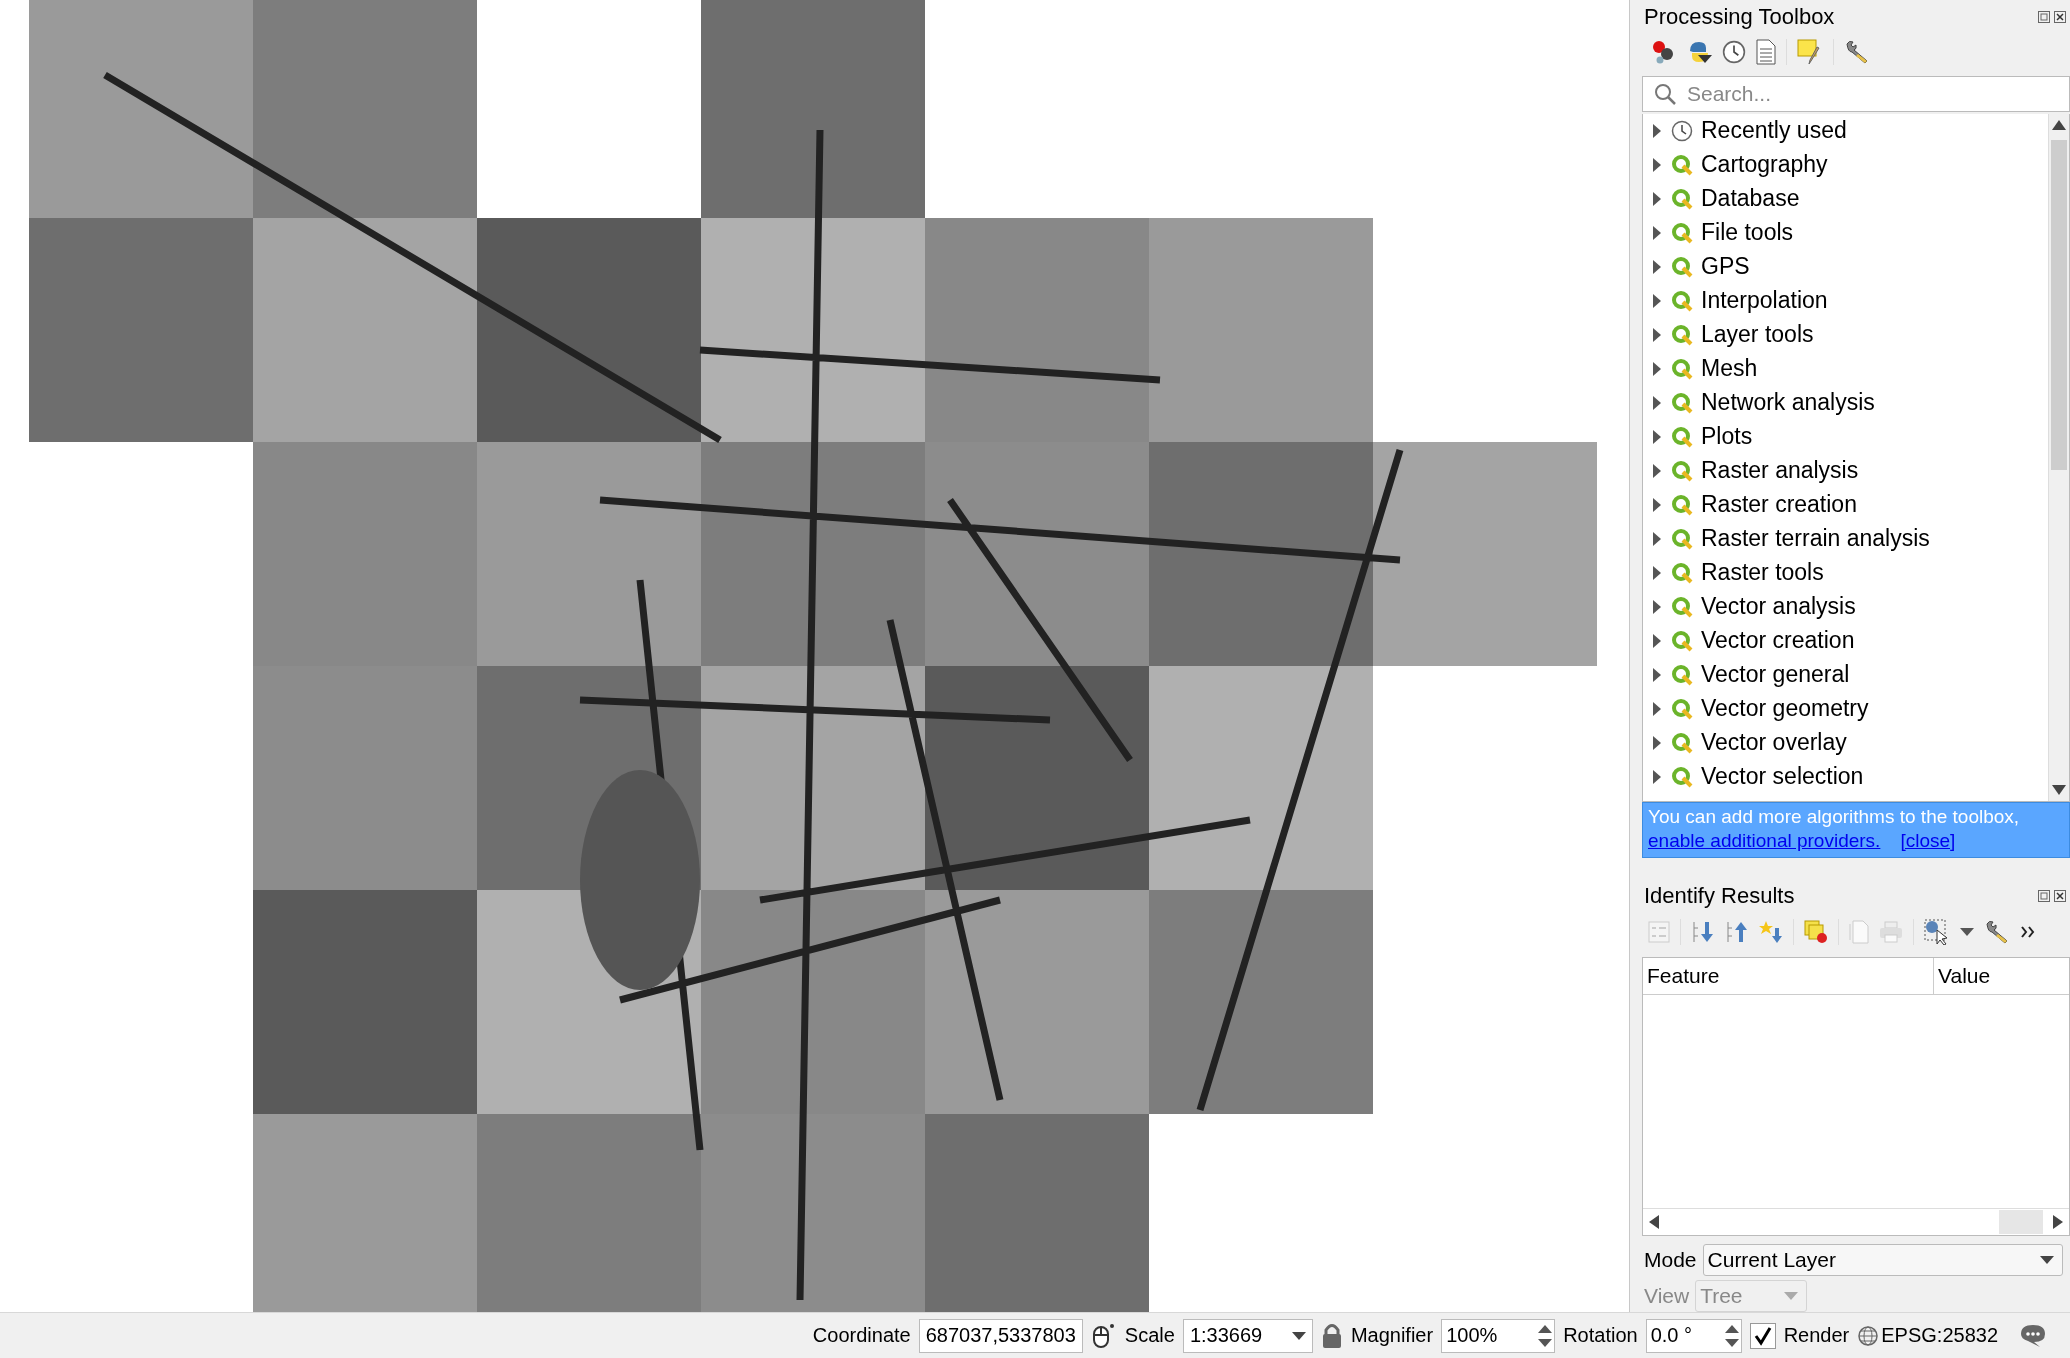 Image resolution: width=2070 pixels, height=1358 pixels. What do you see at coordinates (1927, 1335) in the screenshot?
I see `crs-button: EPSG:25832` at bounding box center [1927, 1335].